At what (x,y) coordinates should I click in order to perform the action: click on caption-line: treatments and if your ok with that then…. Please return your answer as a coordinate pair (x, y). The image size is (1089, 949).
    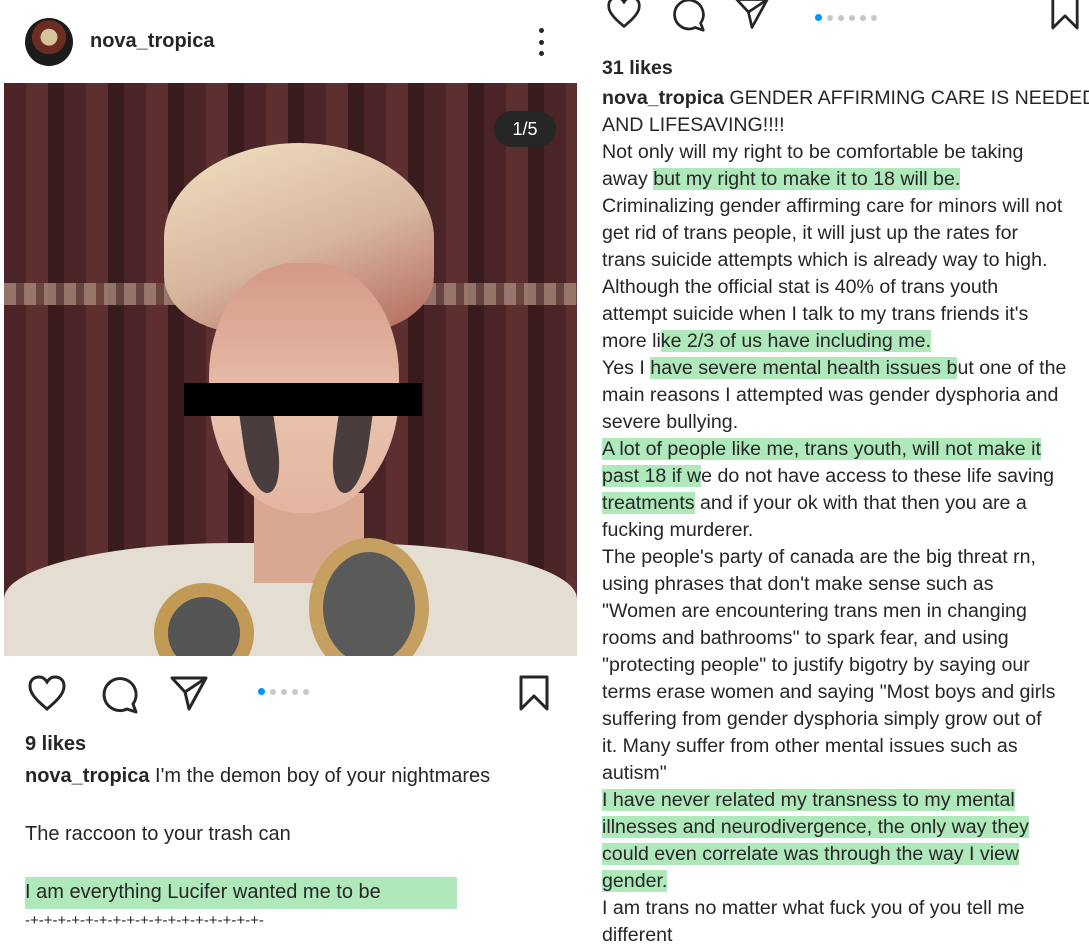
    Looking at the image, I should click on (843, 503).